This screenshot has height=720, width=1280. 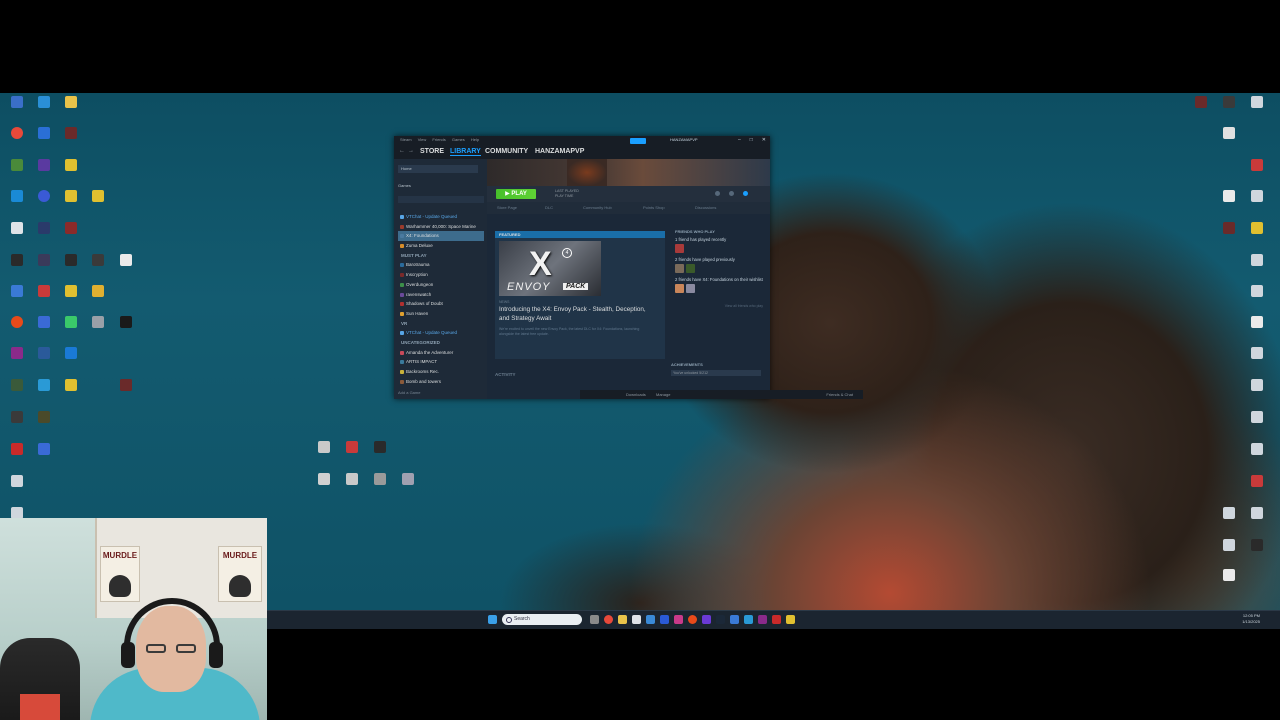 What do you see at coordinates (441, 236) in the screenshot?
I see `library-game-item: X4: Foundations` at bounding box center [441, 236].